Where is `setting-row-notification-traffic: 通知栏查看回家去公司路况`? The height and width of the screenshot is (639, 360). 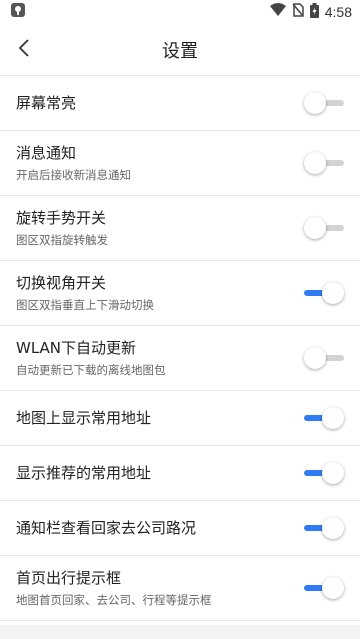 setting-row-notification-traffic: 通知栏查看回家去公司路况 is located at coordinates (180, 528).